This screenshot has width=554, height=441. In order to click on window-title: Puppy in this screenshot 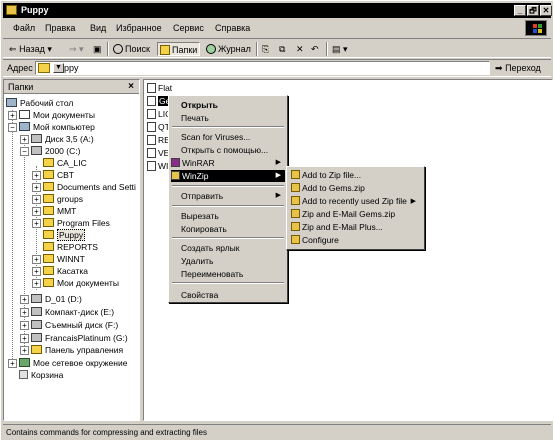, I will do `click(35, 10)`.